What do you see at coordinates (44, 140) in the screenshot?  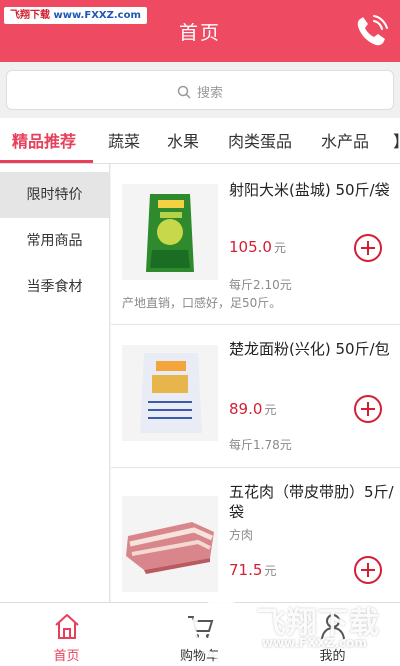 I see `tab-featured: 精品推荐` at bounding box center [44, 140].